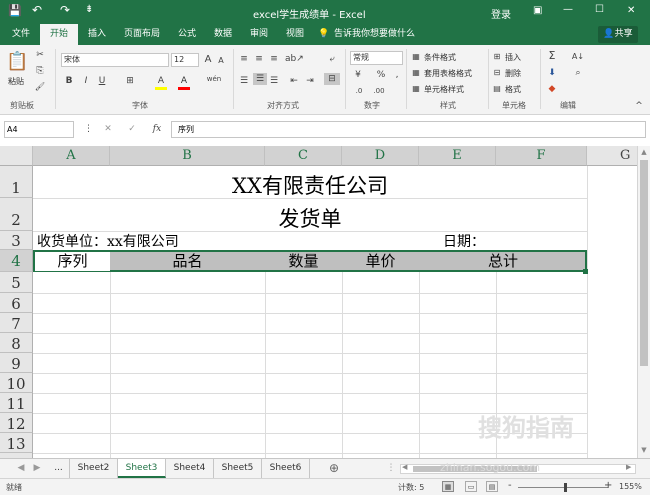 Image resolution: width=650 pixels, height=495 pixels. What do you see at coordinates (585, 271) in the screenshot?
I see `fill-handle` at bounding box center [585, 271].